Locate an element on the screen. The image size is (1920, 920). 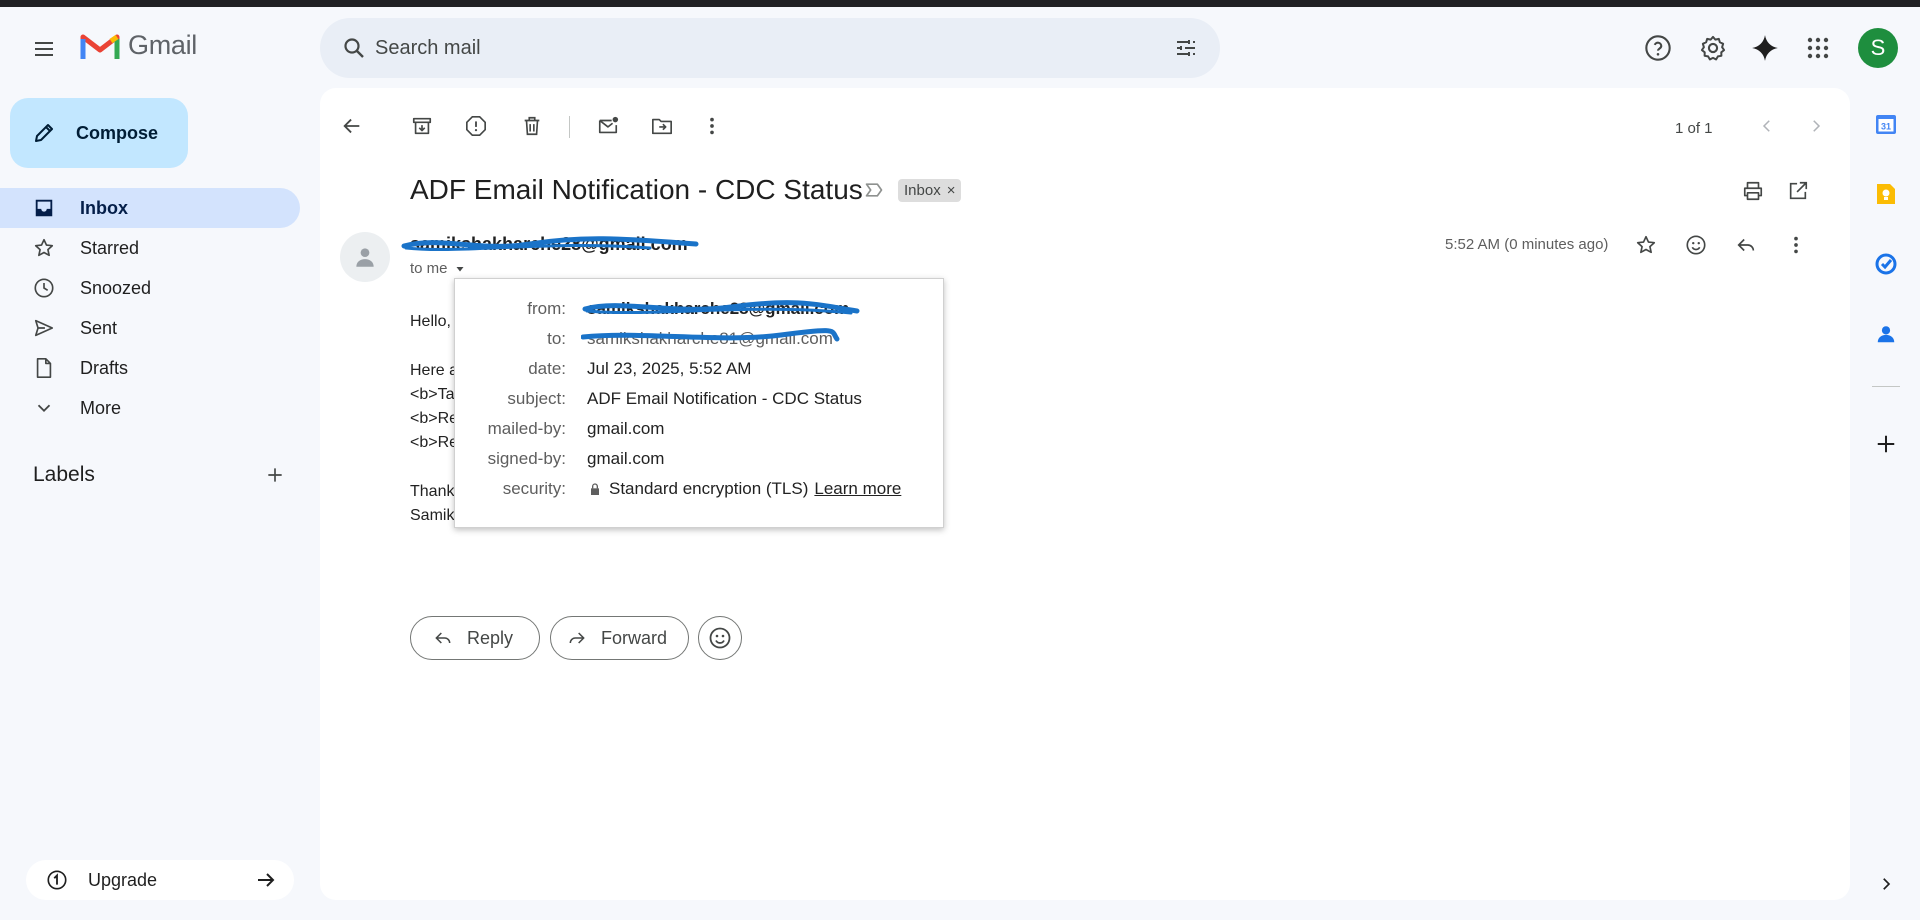
pager-count: 1 of 1 is located at coordinates (1694, 128).